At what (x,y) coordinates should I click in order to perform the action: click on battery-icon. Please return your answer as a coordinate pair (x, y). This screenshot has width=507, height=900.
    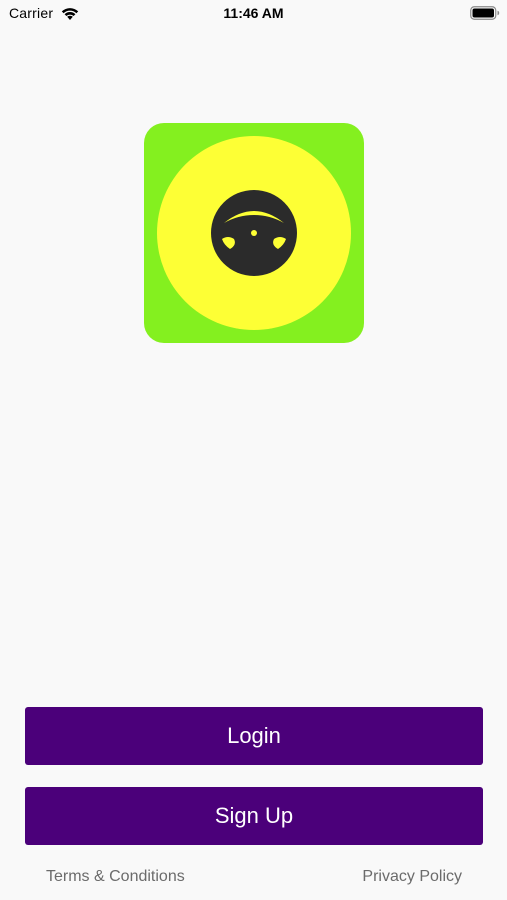
    Looking at the image, I should click on (485, 13).